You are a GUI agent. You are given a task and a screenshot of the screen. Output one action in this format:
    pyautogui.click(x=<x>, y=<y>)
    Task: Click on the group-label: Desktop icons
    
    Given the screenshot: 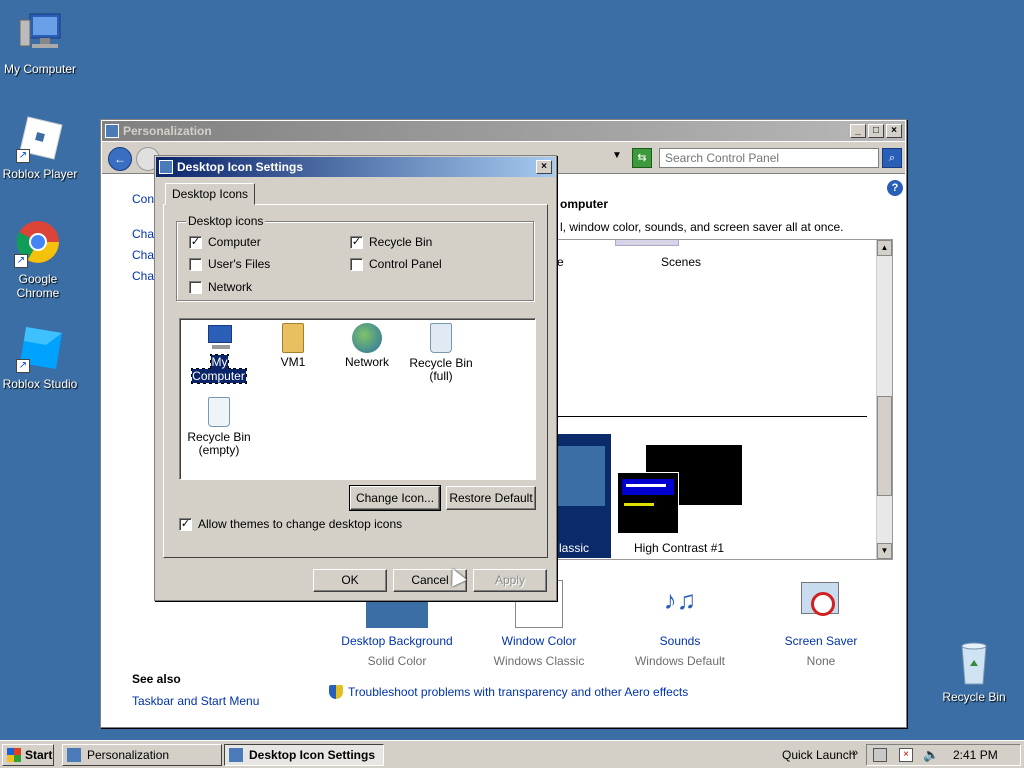 What is the action you would take?
    pyautogui.click(x=226, y=221)
    